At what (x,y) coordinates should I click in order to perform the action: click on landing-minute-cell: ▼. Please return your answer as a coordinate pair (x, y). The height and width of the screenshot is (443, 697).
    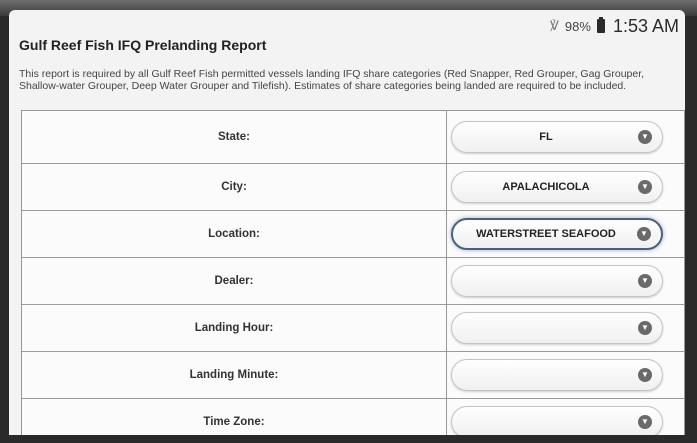
    Looking at the image, I should click on (565, 375).